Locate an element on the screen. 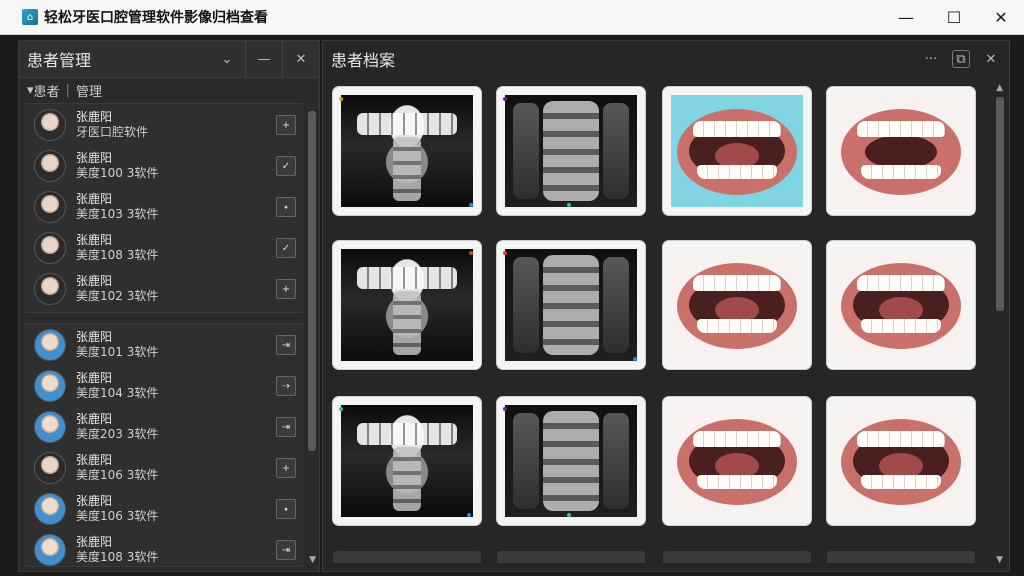  arrow-right-icon: ⇢ is located at coordinates (286, 386).